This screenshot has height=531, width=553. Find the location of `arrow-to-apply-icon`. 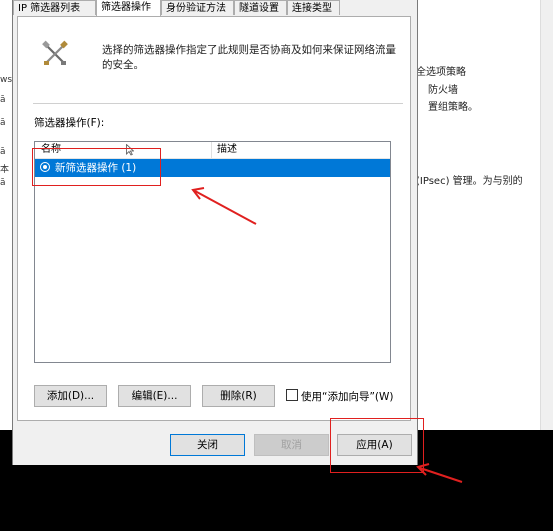

arrow-to-apply-icon is located at coordinates (439, 473).